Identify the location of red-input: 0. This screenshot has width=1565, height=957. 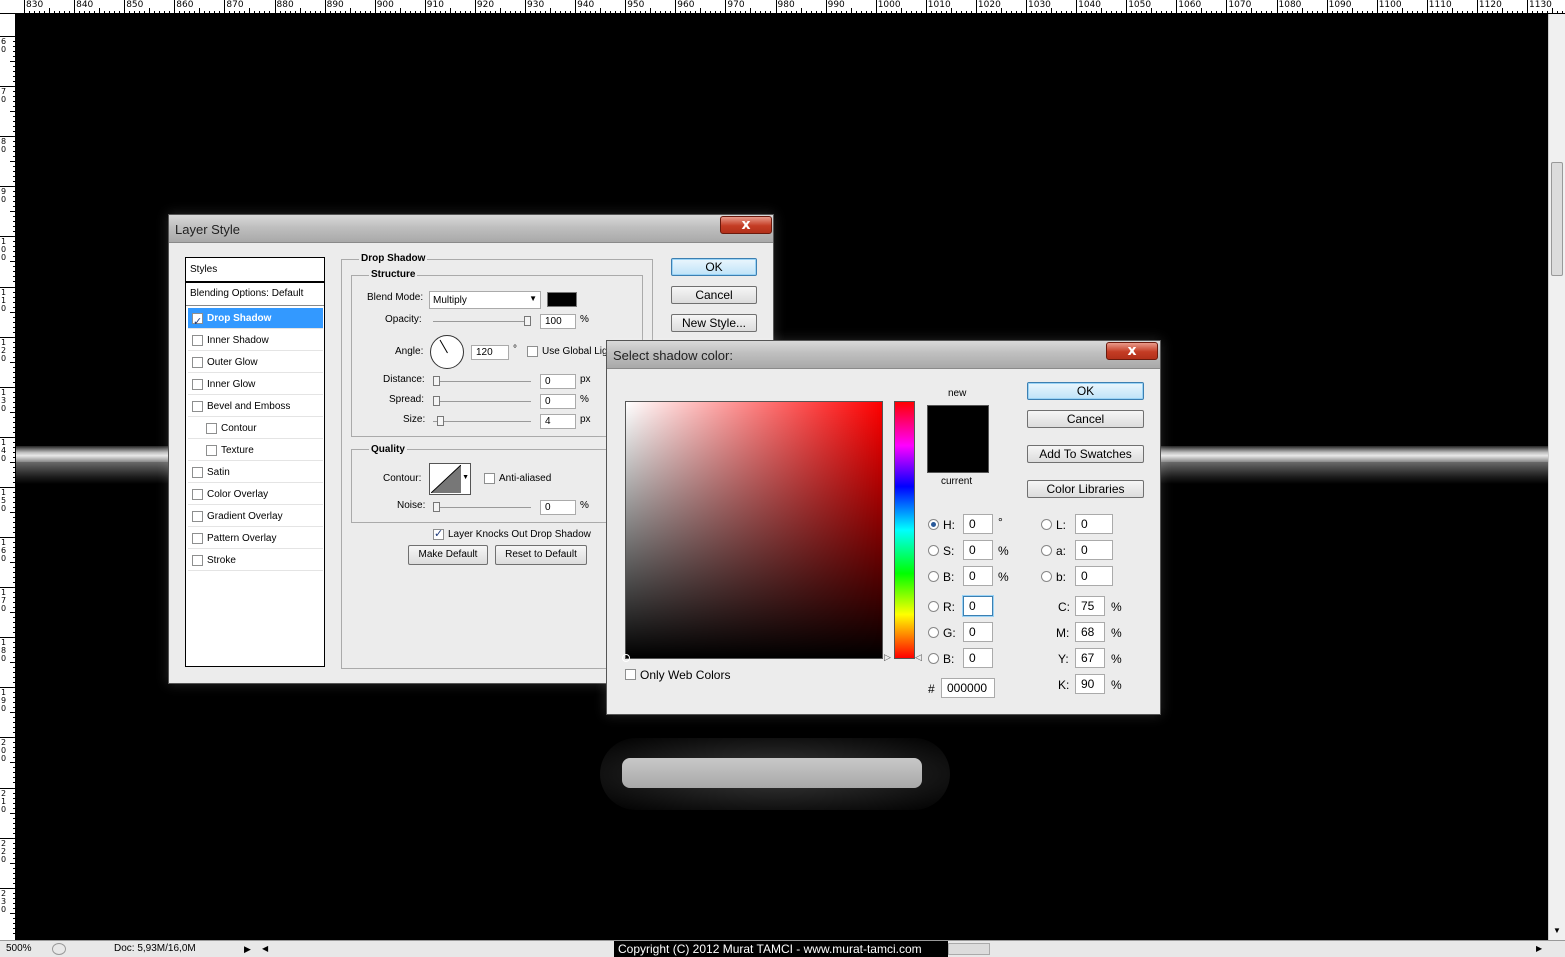
(978, 606).